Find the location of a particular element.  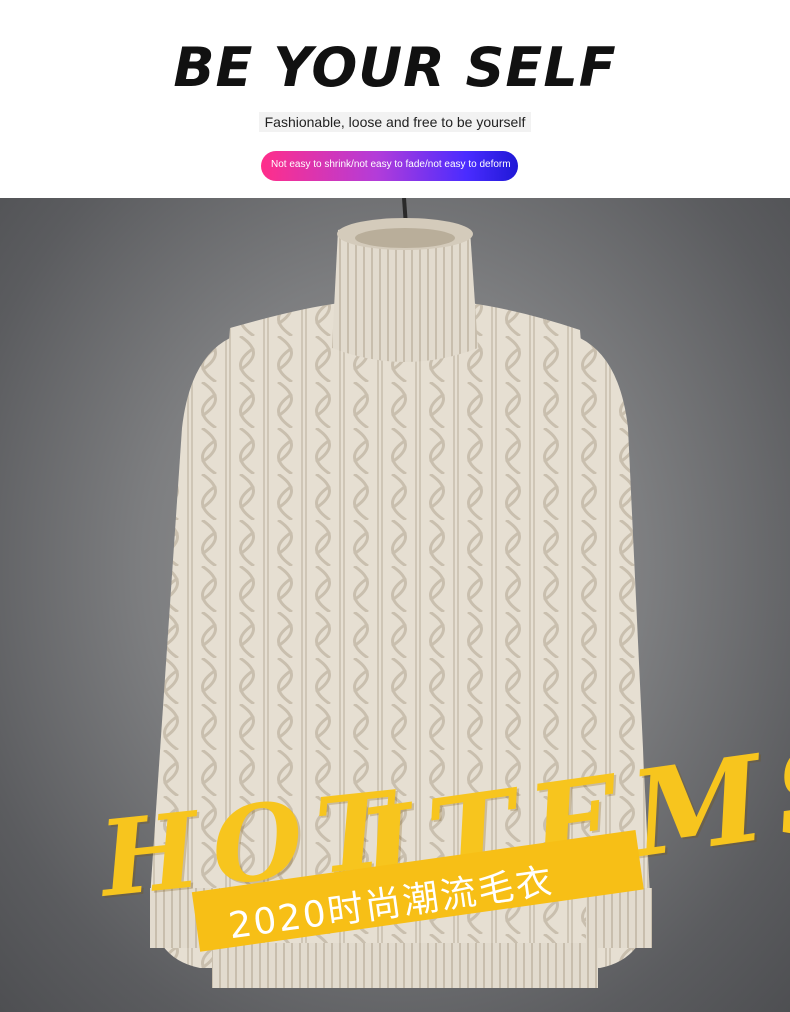

page-title-text: BE YOUR SELF is located at coordinates (395, 67).